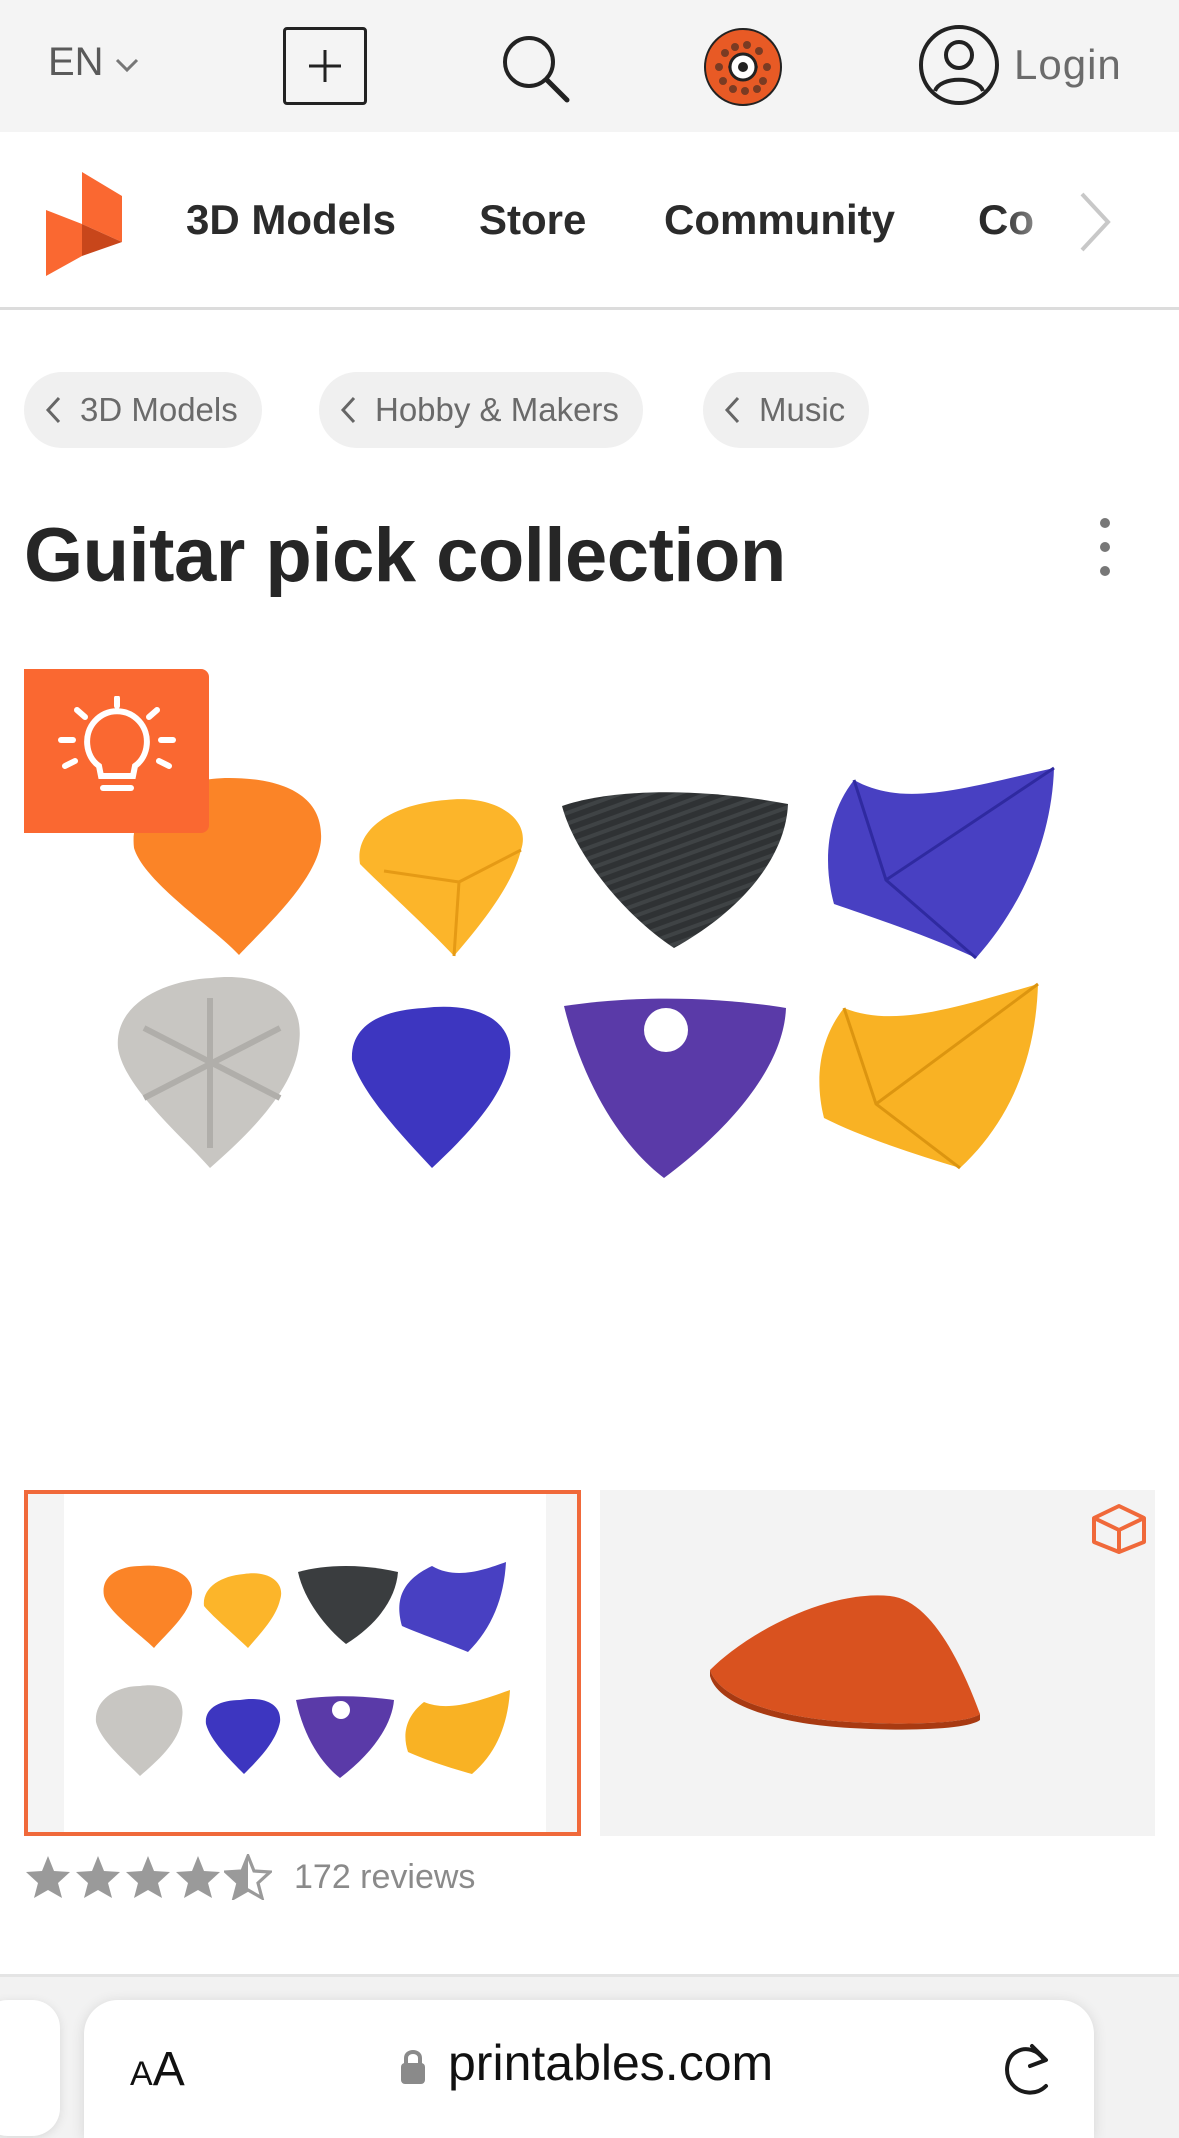 The width and height of the screenshot is (1179, 2138). What do you see at coordinates (405, 555) in the screenshot?
I see `page-title: Guitar pick collection` at bounding box center [405, 555].